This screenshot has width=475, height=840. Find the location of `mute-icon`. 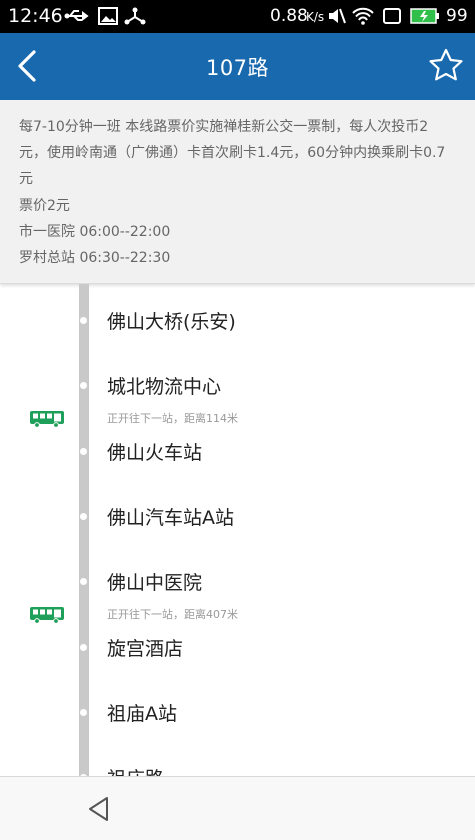

mute-icon is located at coordinates (337, 16).